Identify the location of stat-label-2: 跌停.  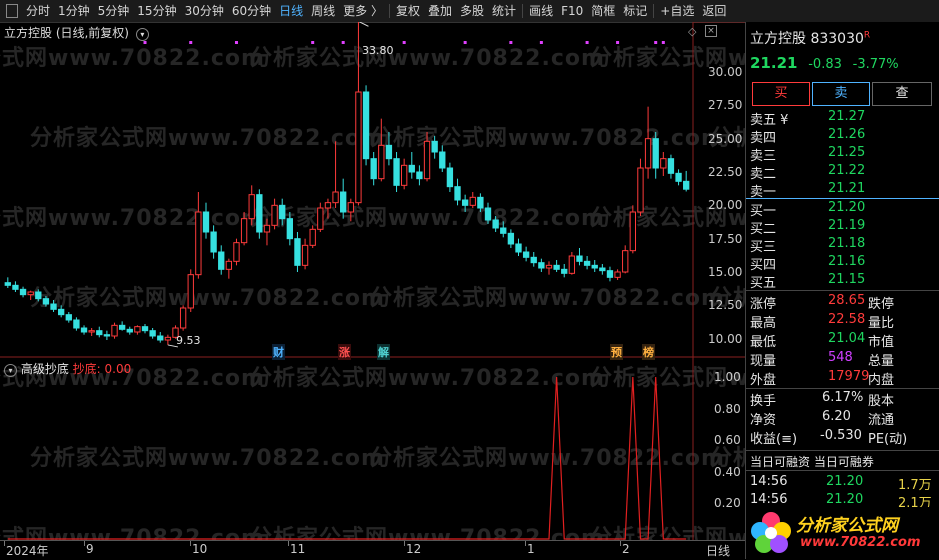
(881, 304).